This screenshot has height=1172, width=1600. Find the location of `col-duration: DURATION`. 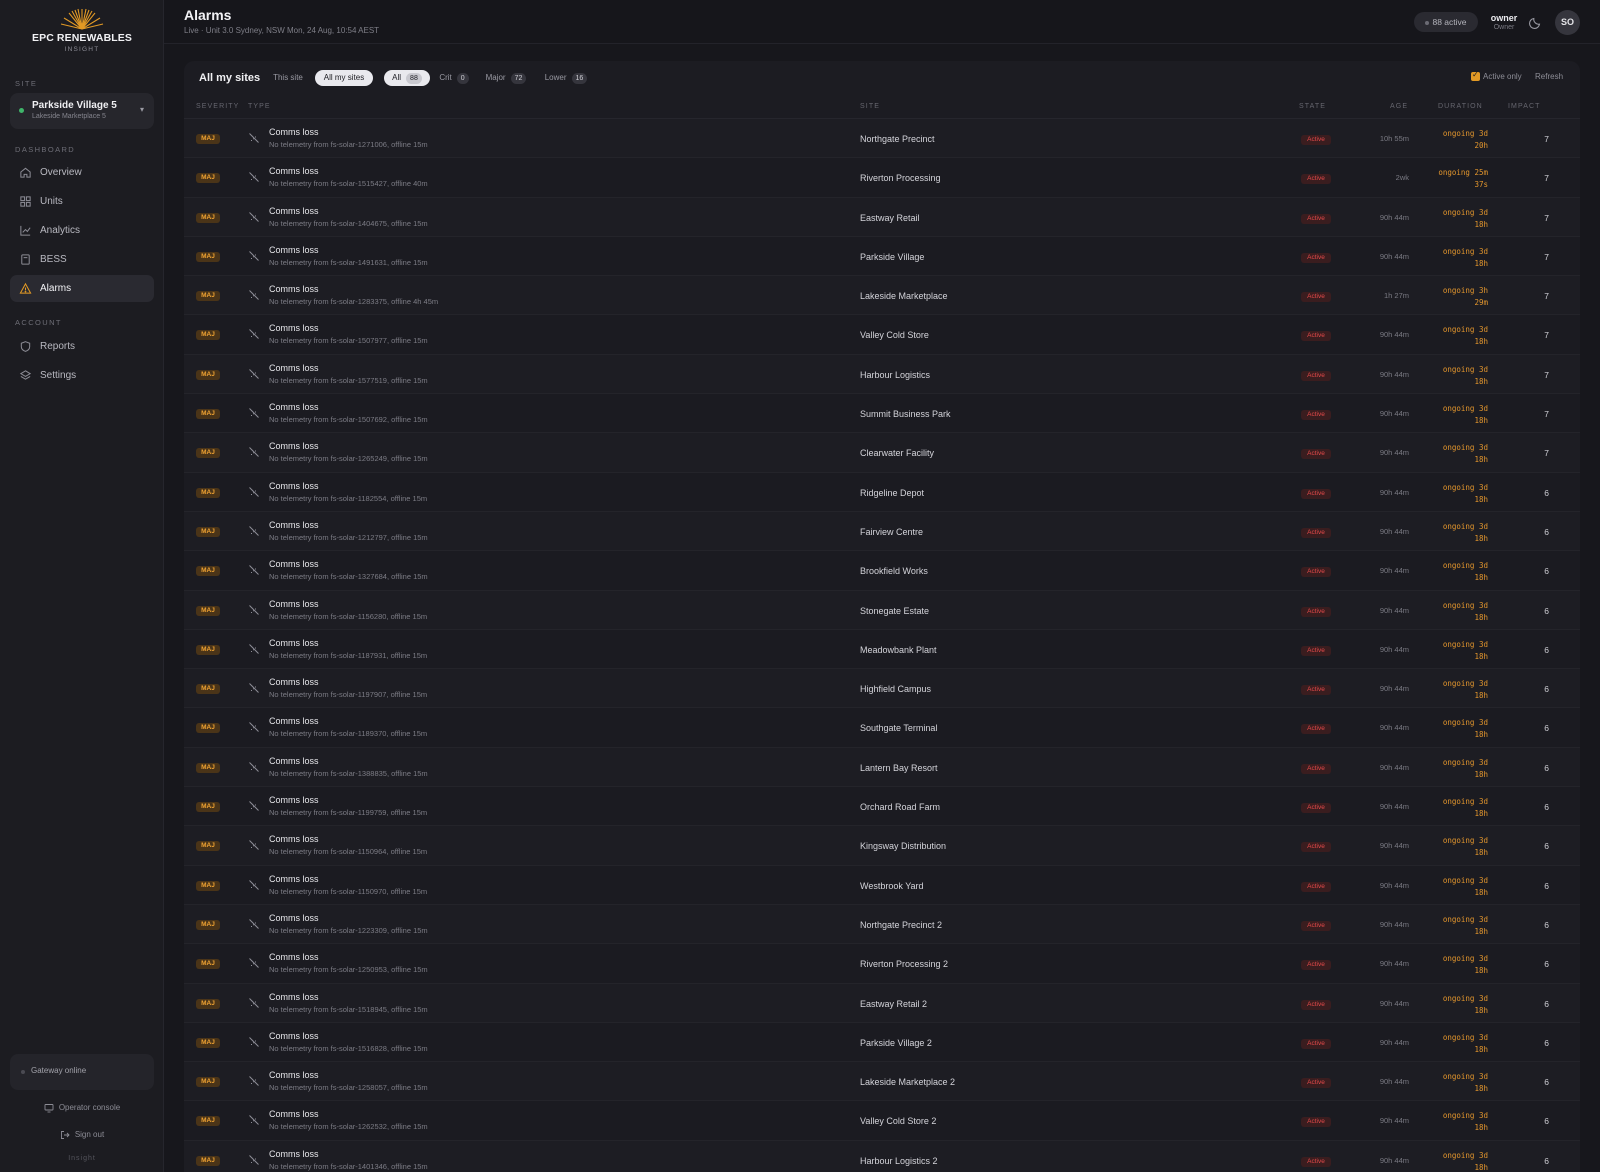

col-duration: DURATION is located at coordinates (1460, 106).